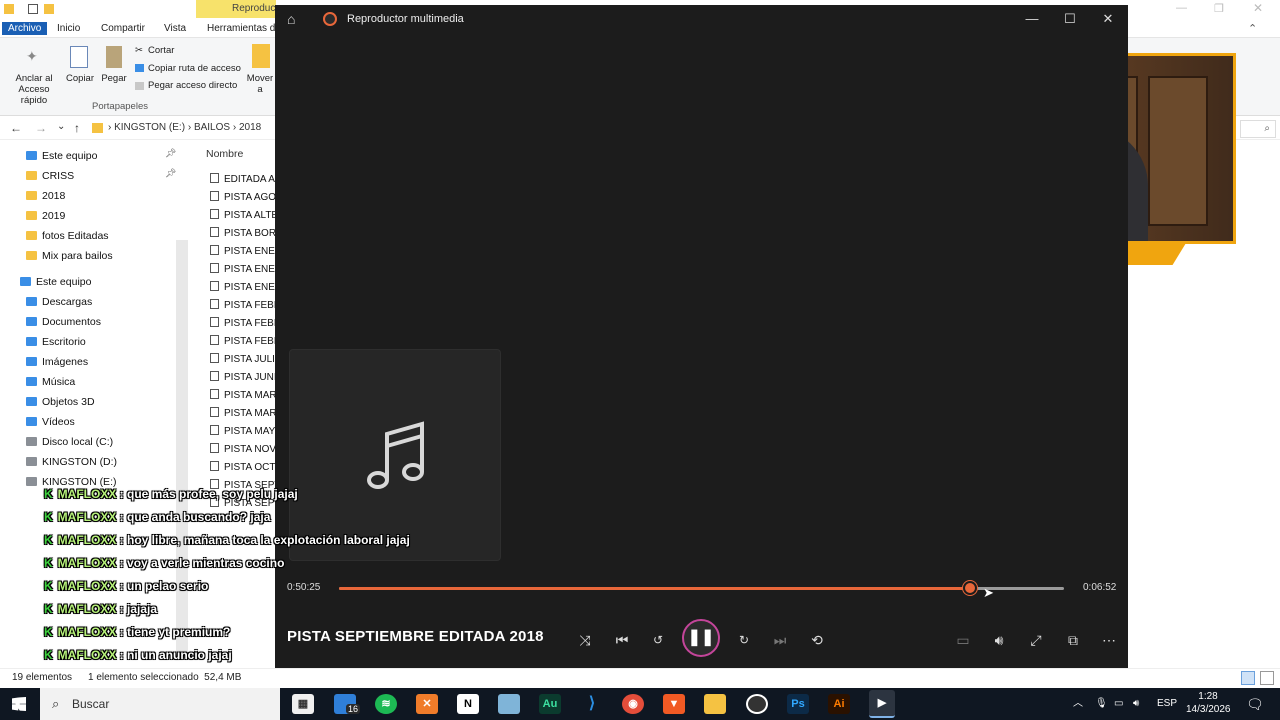  Describe the element at coordinates (757, 704) in the screenshot. I see `obs-icon` at that location.